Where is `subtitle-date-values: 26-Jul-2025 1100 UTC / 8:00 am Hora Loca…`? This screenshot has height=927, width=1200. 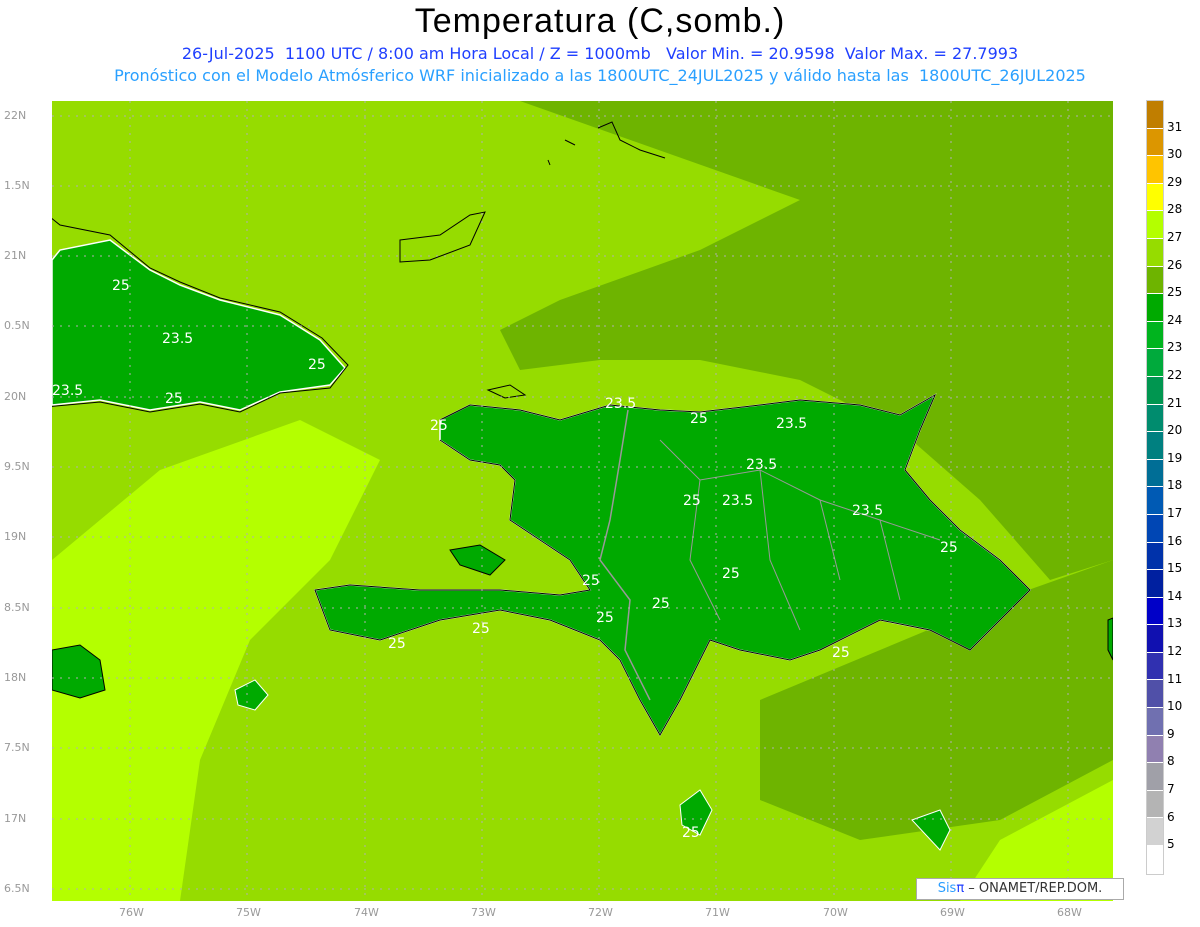
subtitle-date-values: 26-Jul-2025 1100 UTC / 8:00 am Hora Loca… is located at coordinates (600, 53).